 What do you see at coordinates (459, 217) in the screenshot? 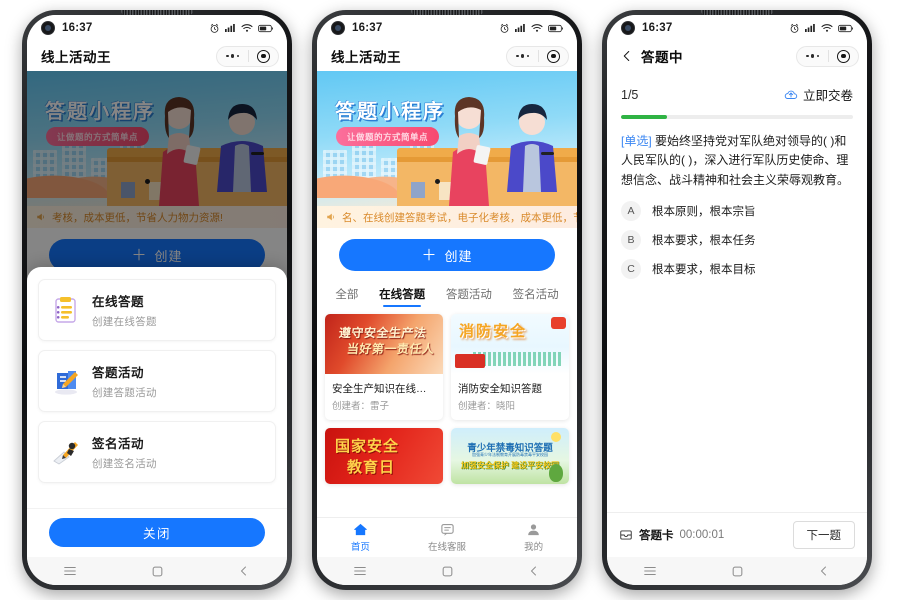
I see `notice-text: 名、在线创建答题考试，电子化考核，成本更低，节省人` at bounding box center [459, 217].